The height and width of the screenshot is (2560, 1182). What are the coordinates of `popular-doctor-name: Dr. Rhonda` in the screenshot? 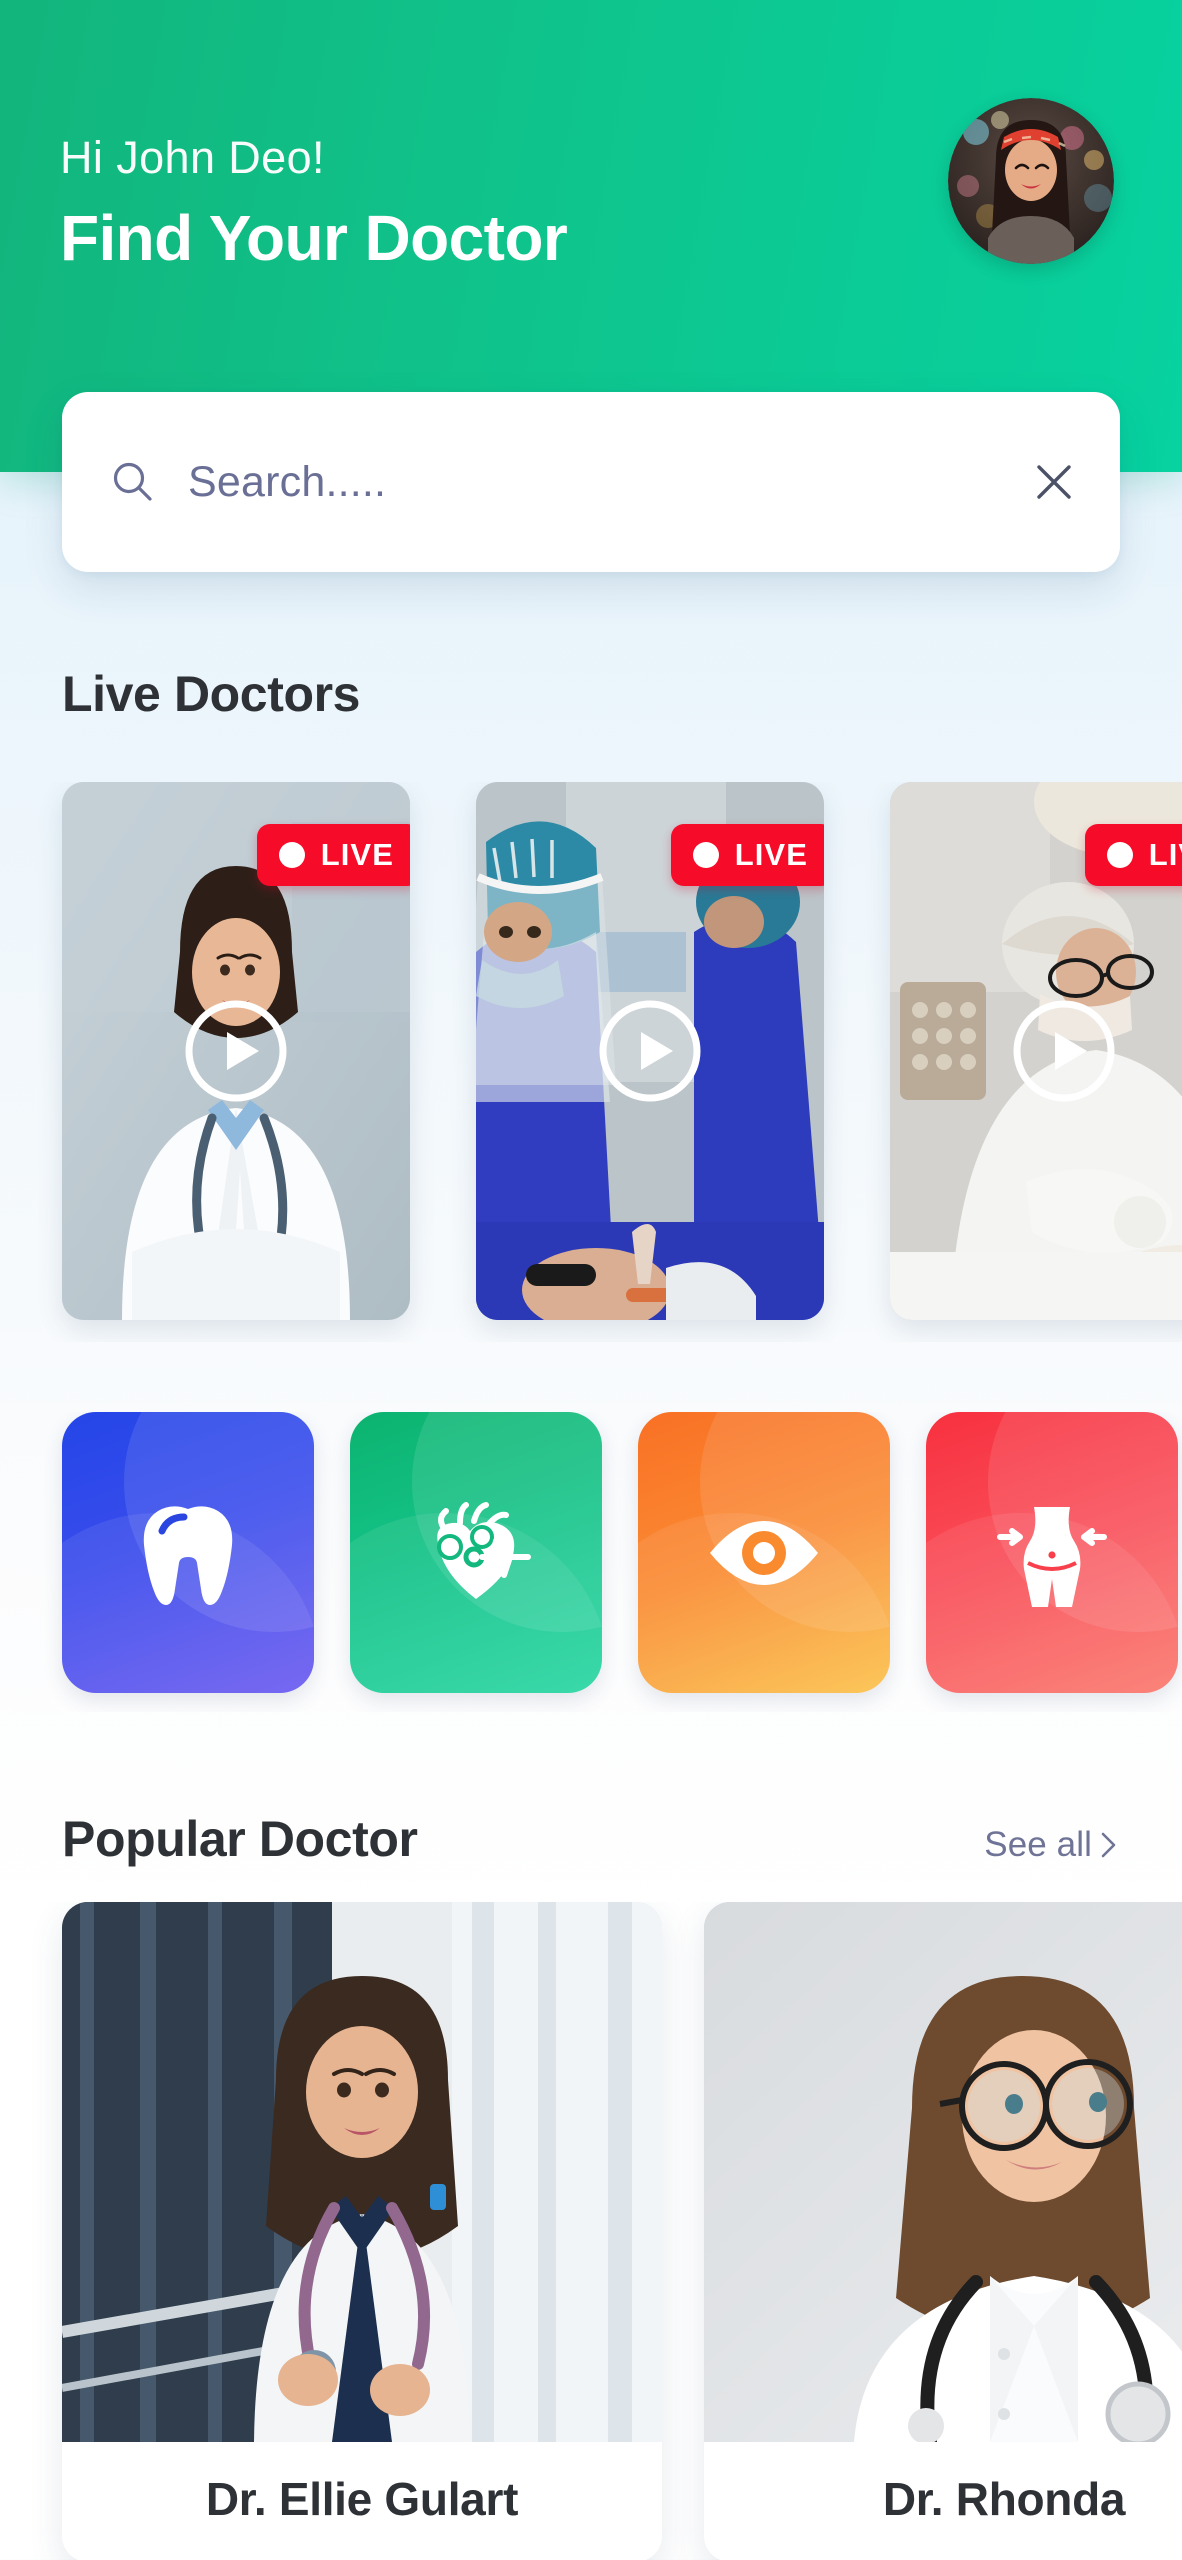 It's located at (1004, 2499).